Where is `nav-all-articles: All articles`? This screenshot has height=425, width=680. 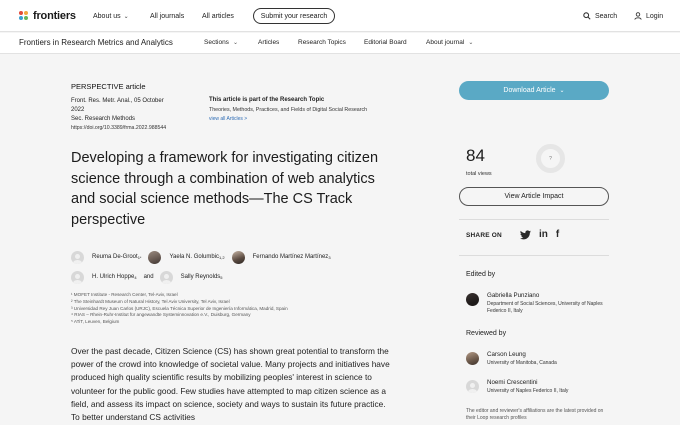
nav-all-articles: All articles is located at coordinates (218, 16).